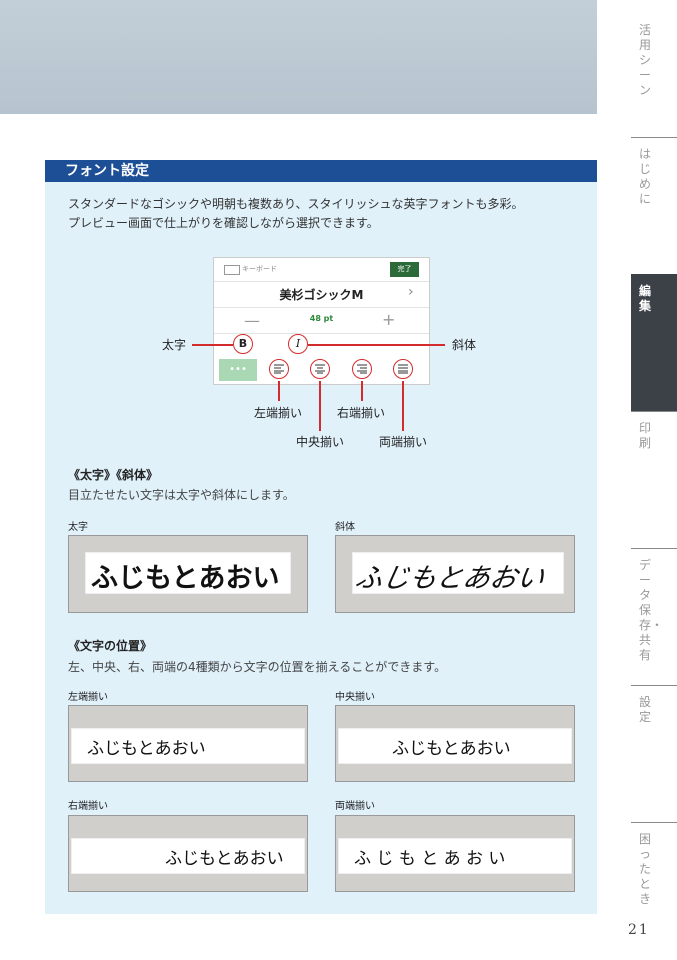 This screenshot has height=960, width=677. I want to click on font-size-stepper: — 48 pt +, so click(321, 320).